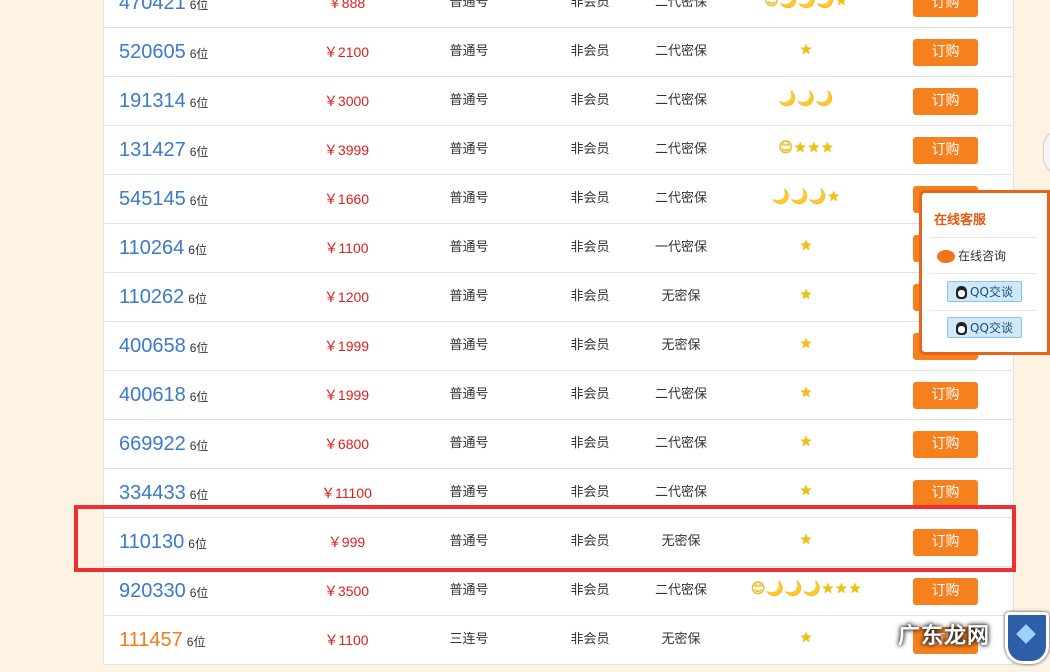 The width and height of the screenshot is (1050, 672). I want to click on table-row: 4006586位￥1999普通号非会员无密保★订购, so click(558, 346).